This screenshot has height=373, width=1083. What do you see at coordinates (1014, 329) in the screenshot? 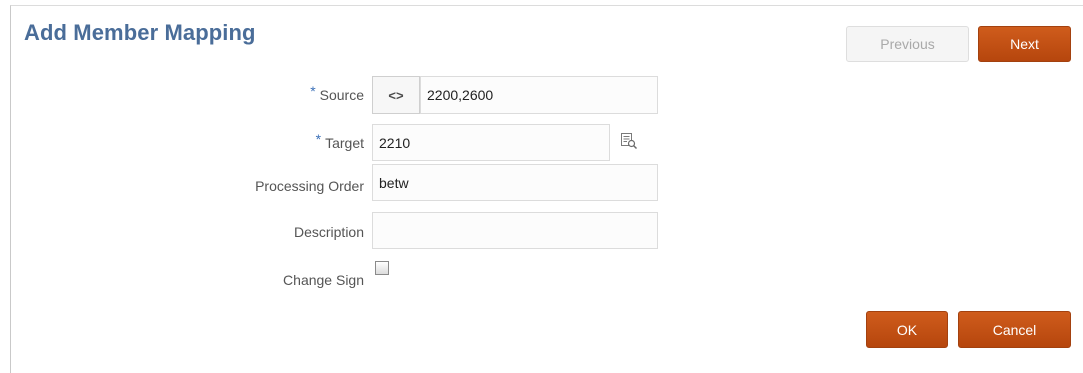
I see `cancel-button: Cancel` at bounding box center [1014, 329].